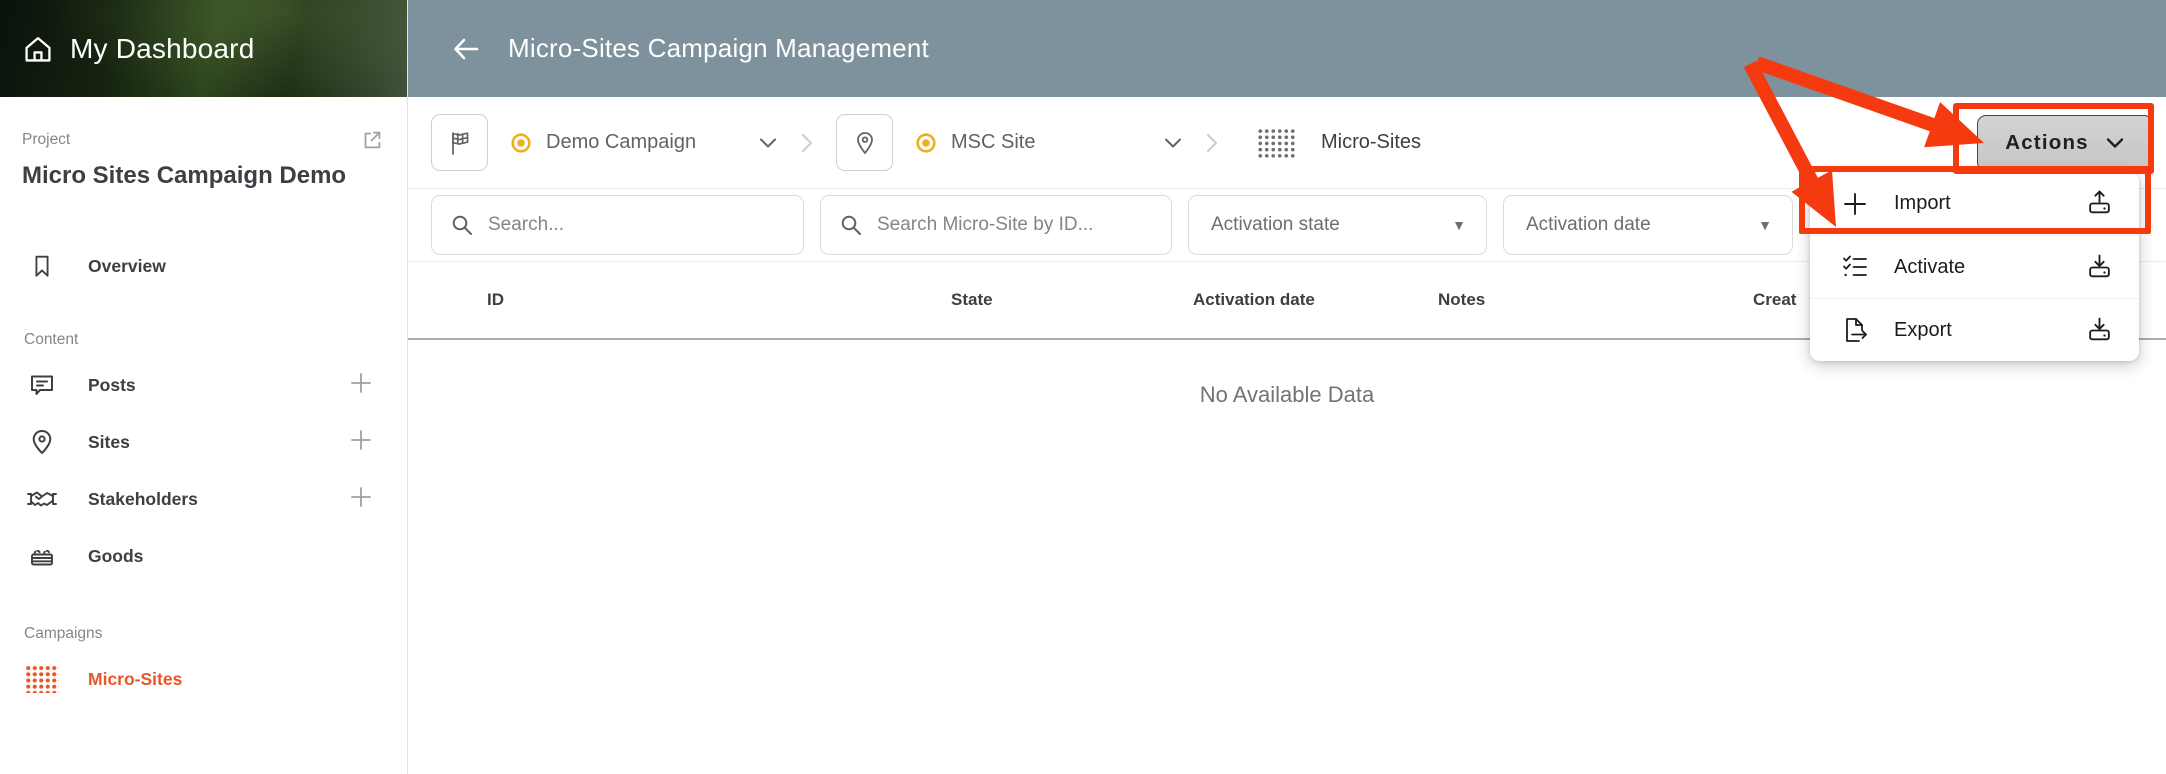 This screenshot has width=2166, height=774. I want to click on project-name: Micro Sites Campaign Demo, so click(184, 175).